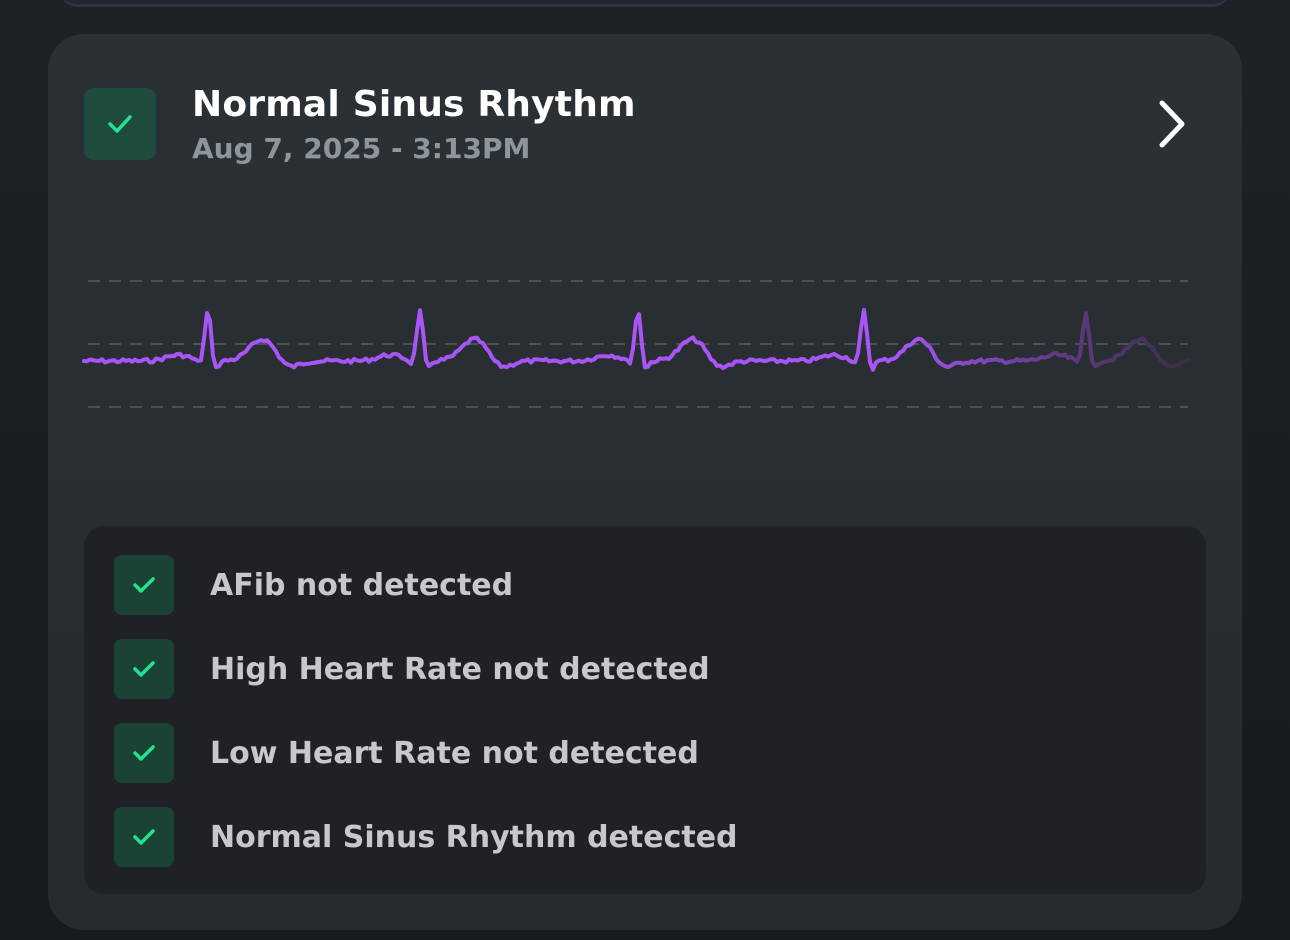  I want to click on result-label: AFib not detected, so click(362, 585).